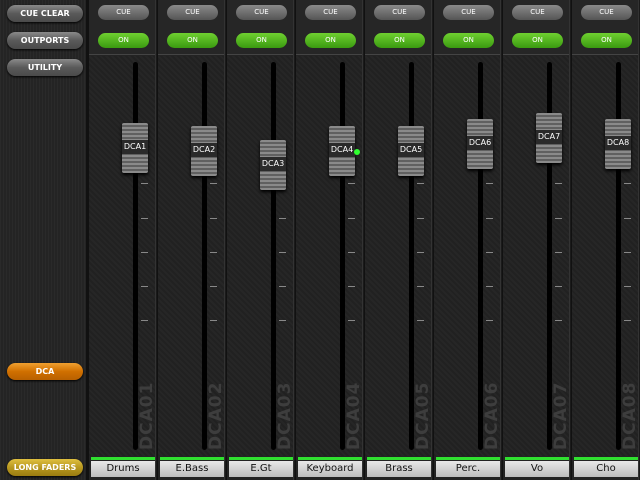 Image resolution: width=640 pixels, height=480 pixels. What do you see at coordinates (261, 469) in the screenshot?
I see `channel-name-button: E.Gt` at bounding box center [261, 469].